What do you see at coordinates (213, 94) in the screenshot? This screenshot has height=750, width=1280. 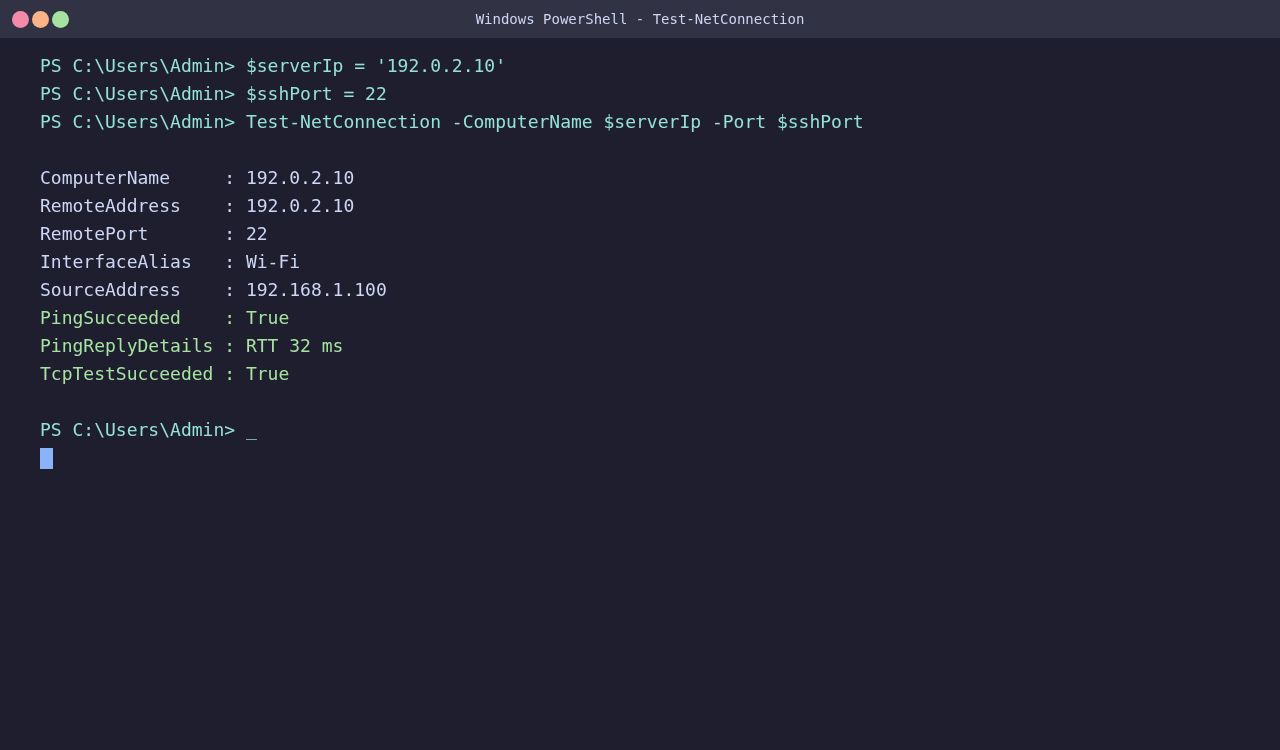 I see `command-line: PS C:\Users\Admin> $sshPort = 22` at bounding box center [213, 94].